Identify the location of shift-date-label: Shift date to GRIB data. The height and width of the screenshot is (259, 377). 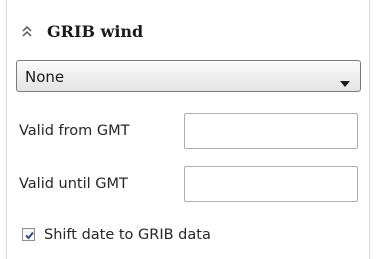
(127, 235).